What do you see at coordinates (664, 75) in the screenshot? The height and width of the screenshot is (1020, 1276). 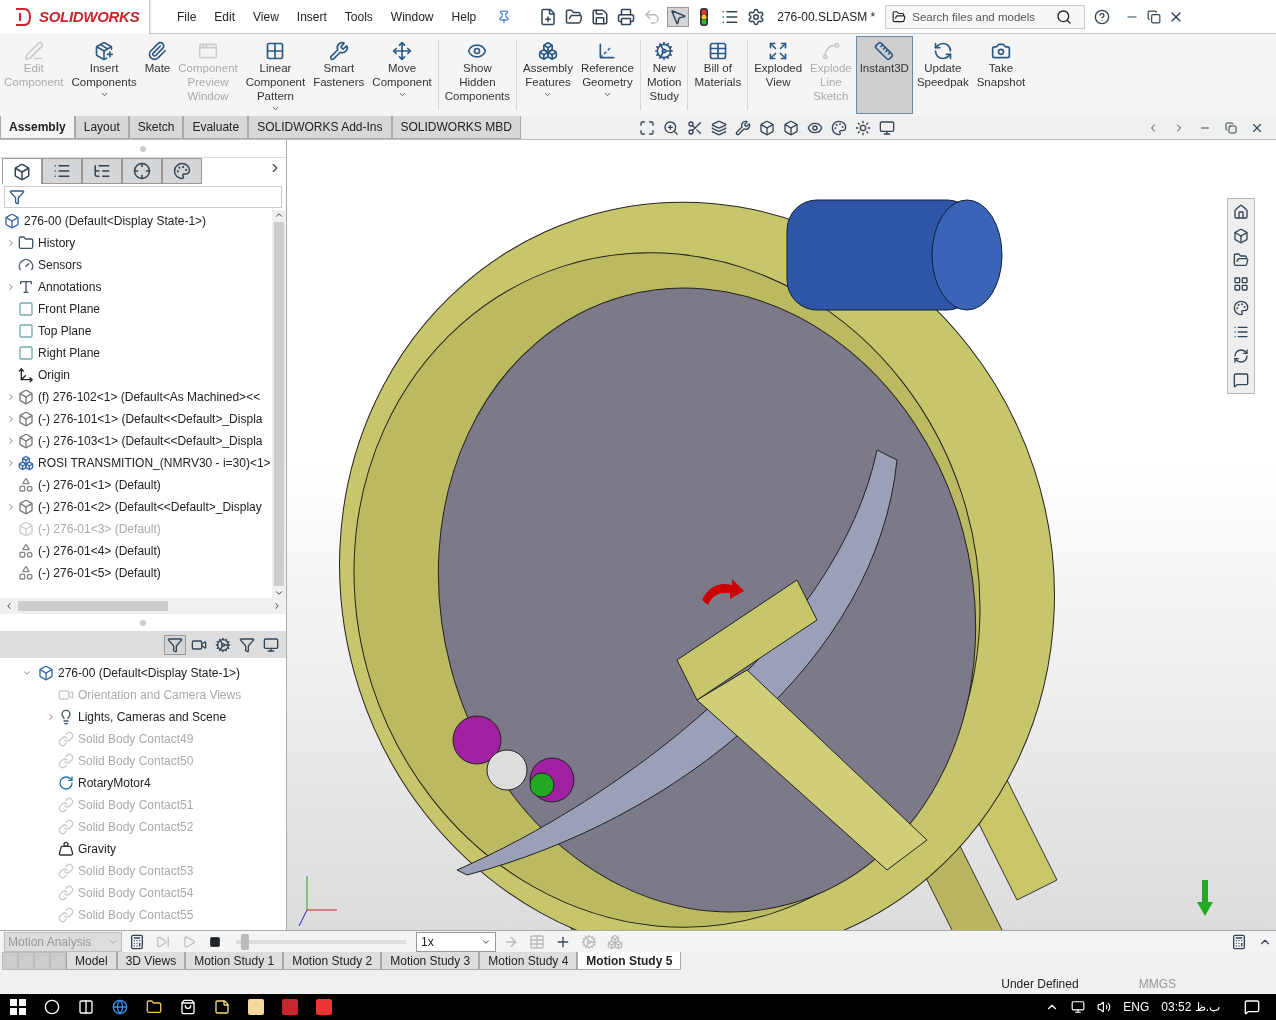 I see `ribbon-button: New Motion Study` at bounding box center [664, 75].